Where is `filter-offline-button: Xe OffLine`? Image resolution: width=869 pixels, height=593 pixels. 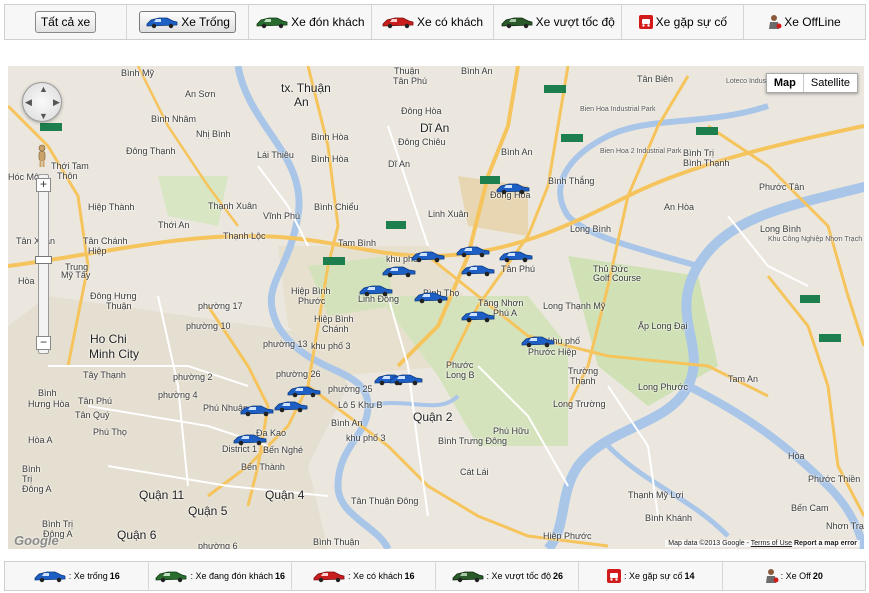 filter-offline-button: Xe OffLine is located at coordinates (804, 22).